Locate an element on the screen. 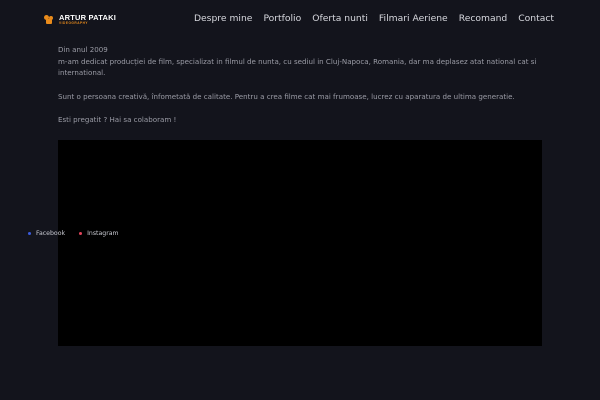 The width and height of the screenshot is (600, 400). site-logo: ARTUR PATAKI VIDEOGRAPHY is located at coordinates (80, 19).